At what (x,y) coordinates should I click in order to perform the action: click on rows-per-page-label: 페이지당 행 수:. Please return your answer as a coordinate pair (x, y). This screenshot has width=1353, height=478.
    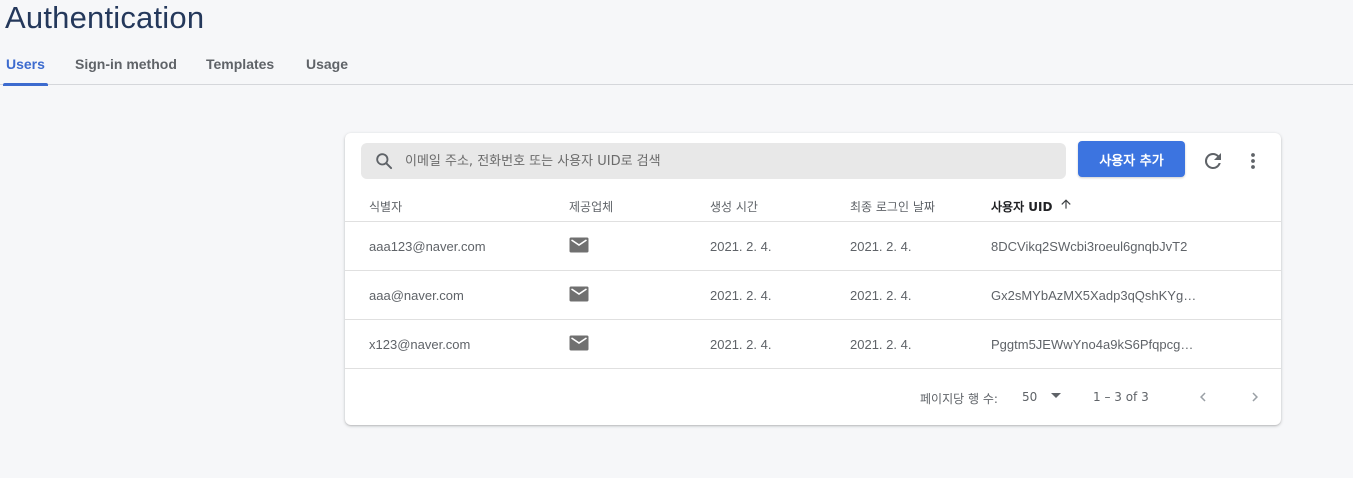
    Looking at the image, I should click on (959, 399).